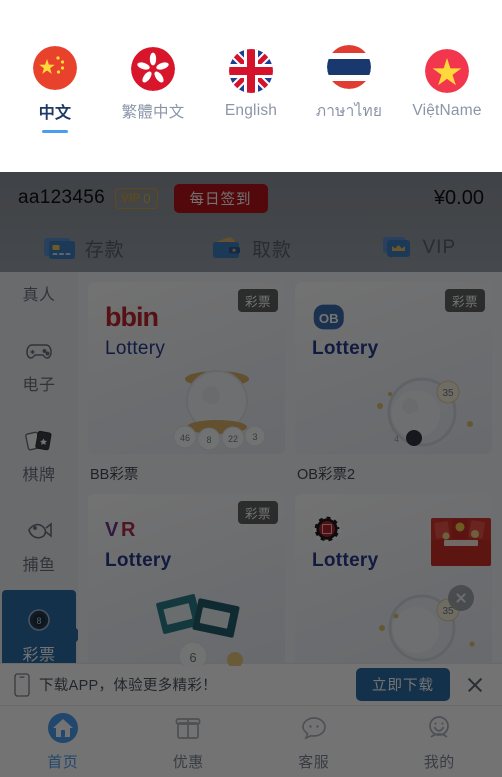 The height and width of the screenshot is (777, 502). What do you see at coordinates (39, 655) in the screenshot?
I see `sidebar-item-lottery-label: 彩票` at bounding box center [39, 655].